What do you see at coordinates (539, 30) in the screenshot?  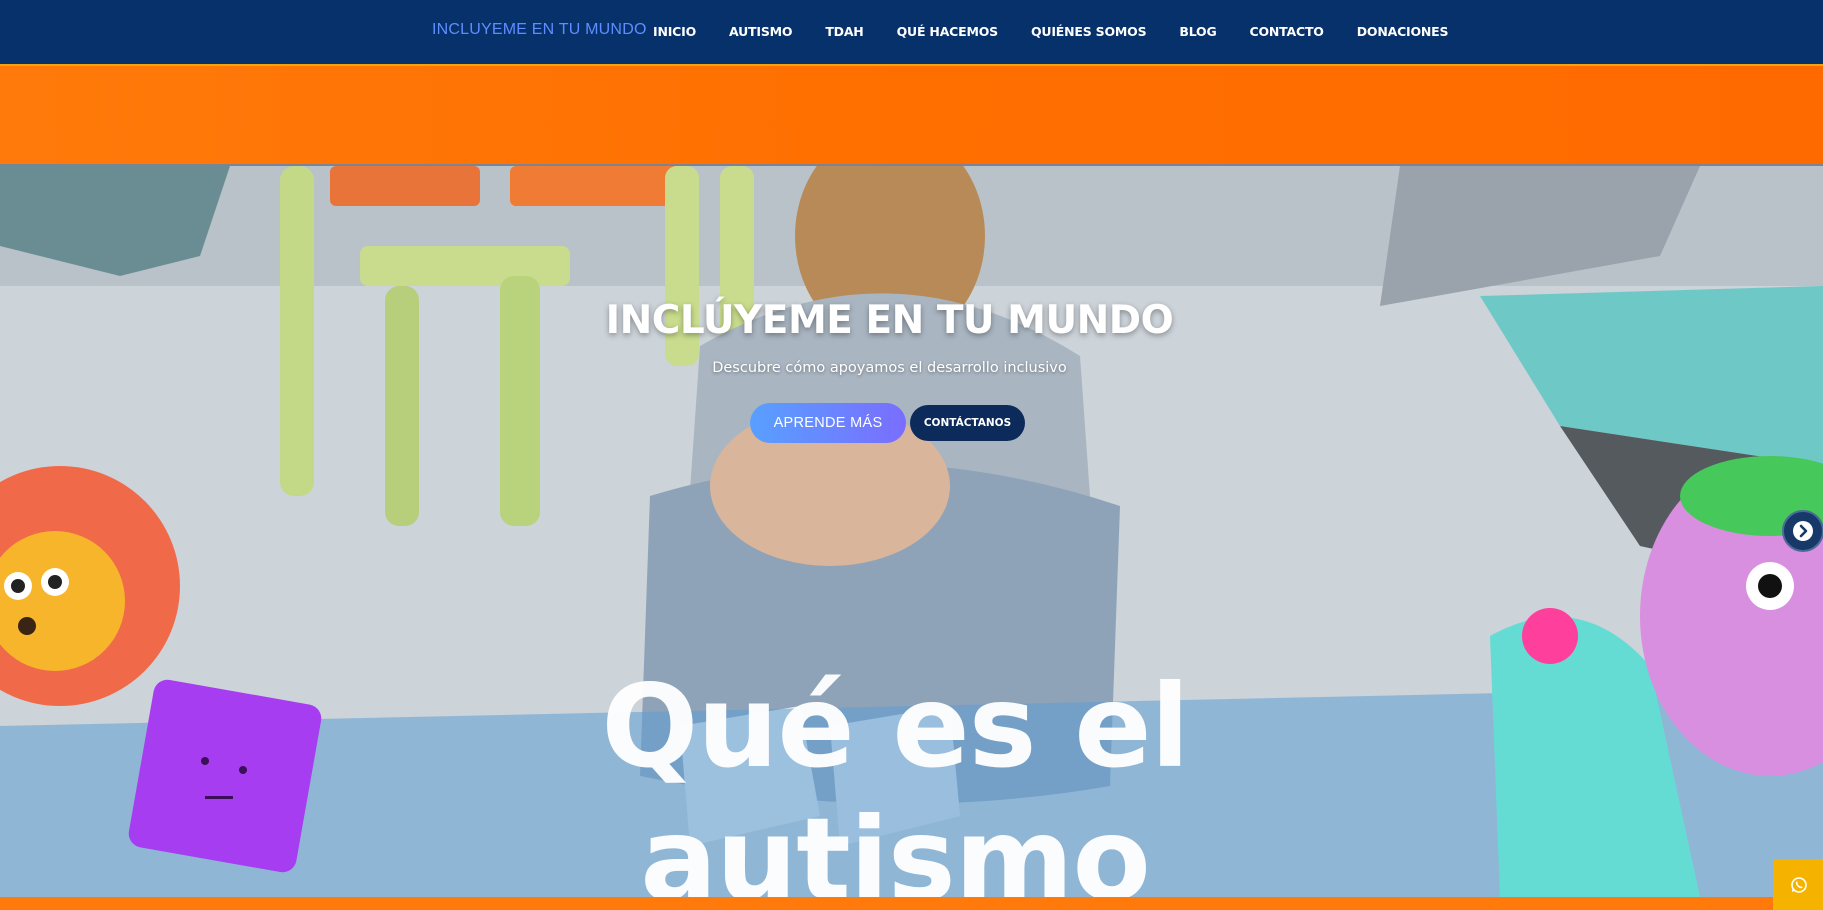 I see `brand-link: INCLUYEME EN TU MUNDO` at bounding box center [539, 30].